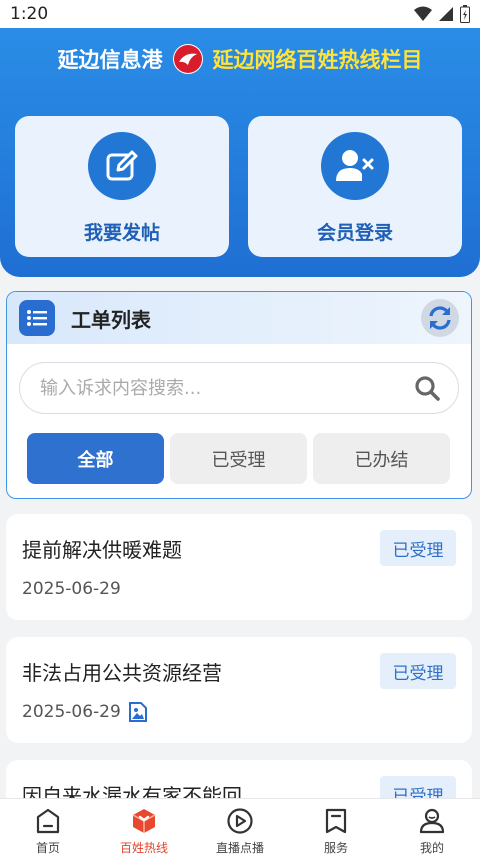 Image resolution: width=480 pixels, height=861 pixels. I want to click on post-button-label: 我要发帖, so click(121, 233).